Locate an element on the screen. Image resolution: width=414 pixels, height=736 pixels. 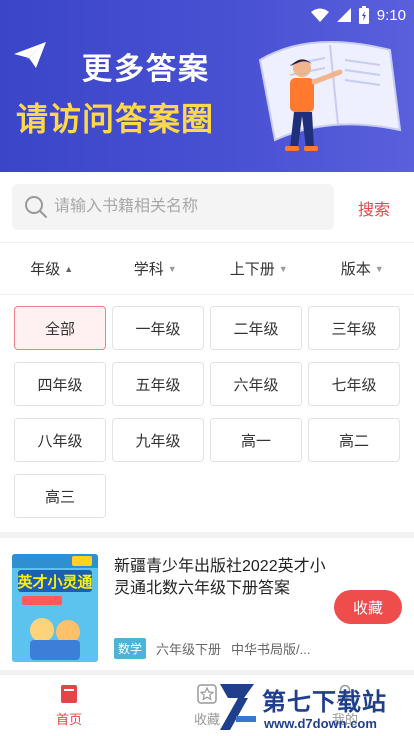
paper-plane-icon is located at coordinates (30, 55).